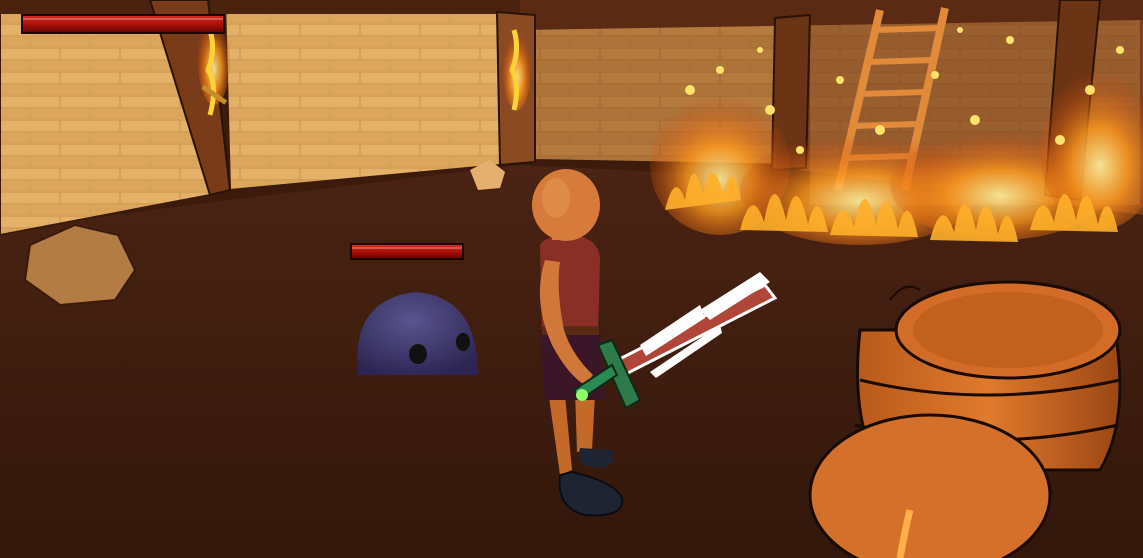 This screenshot has height=558, width=1143. Describe the element at coordinates (123, 24) in the screenshot. I see `player-health-bar` at that location.